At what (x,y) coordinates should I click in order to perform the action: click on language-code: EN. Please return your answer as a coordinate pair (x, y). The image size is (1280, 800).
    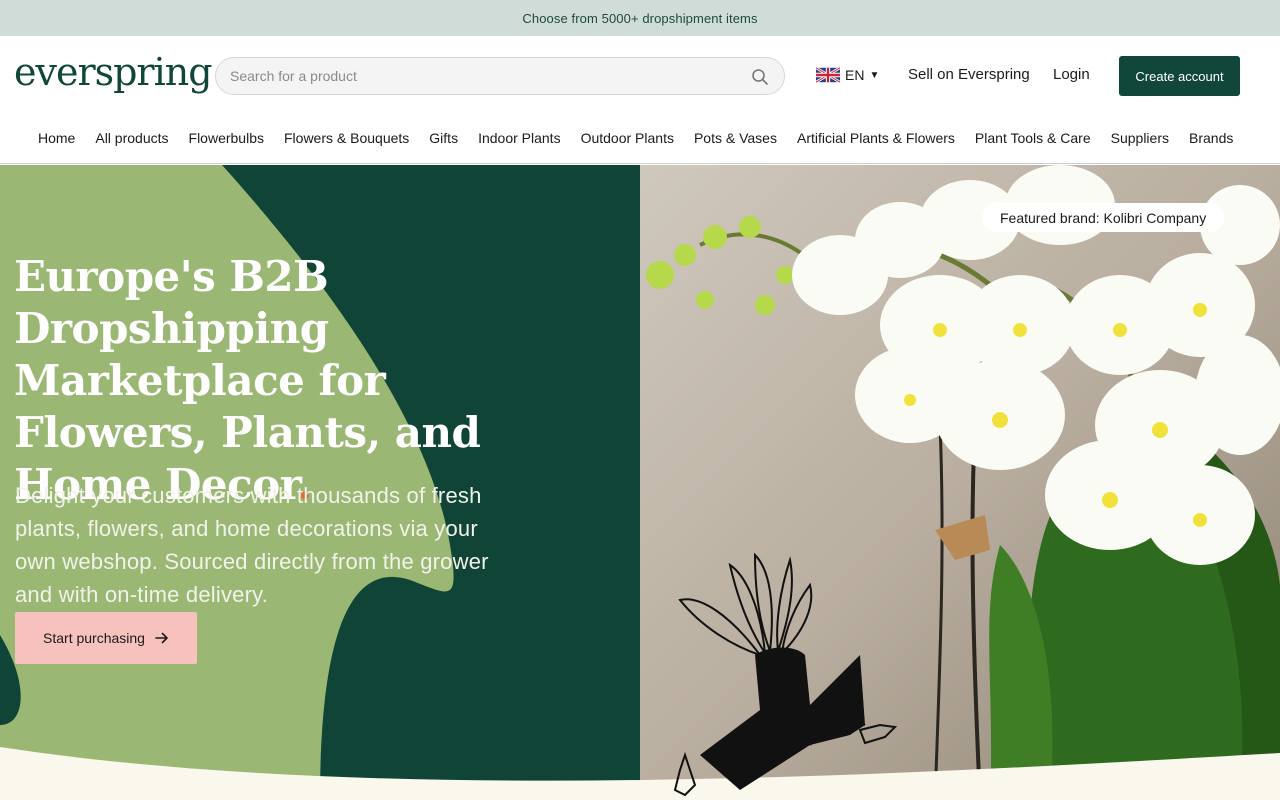
    Looking at the image, I should click on (855, 75).